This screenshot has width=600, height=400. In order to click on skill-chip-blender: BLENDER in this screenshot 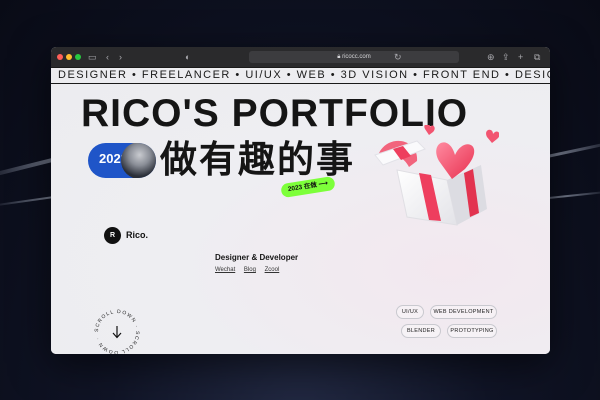, I will do `click(421, 331)`.